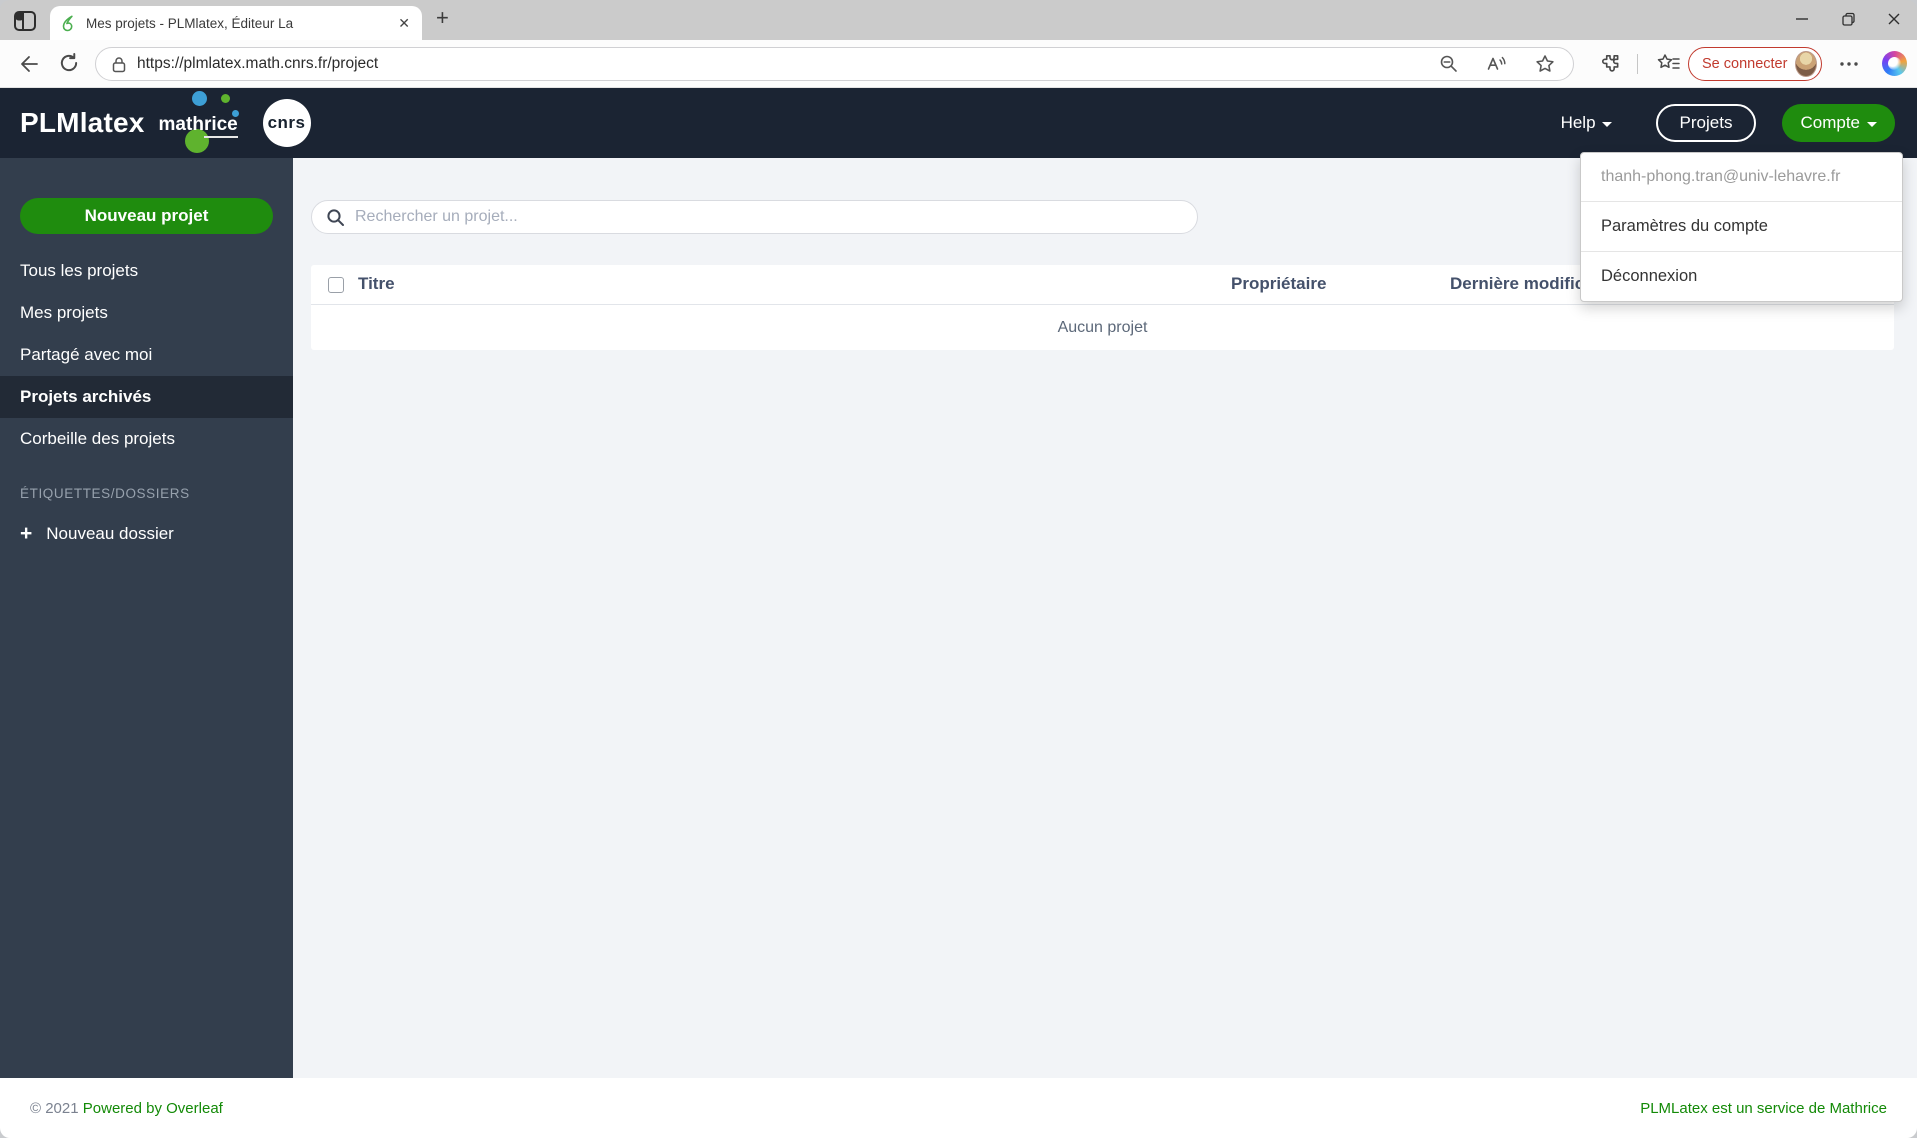 This screenshot has height=1138, width=1917. Describe the element at coordinates (788, 64) in the screenshot. I see `url-text: https://plmlatex.math.cnrs.fr/project` at that location.